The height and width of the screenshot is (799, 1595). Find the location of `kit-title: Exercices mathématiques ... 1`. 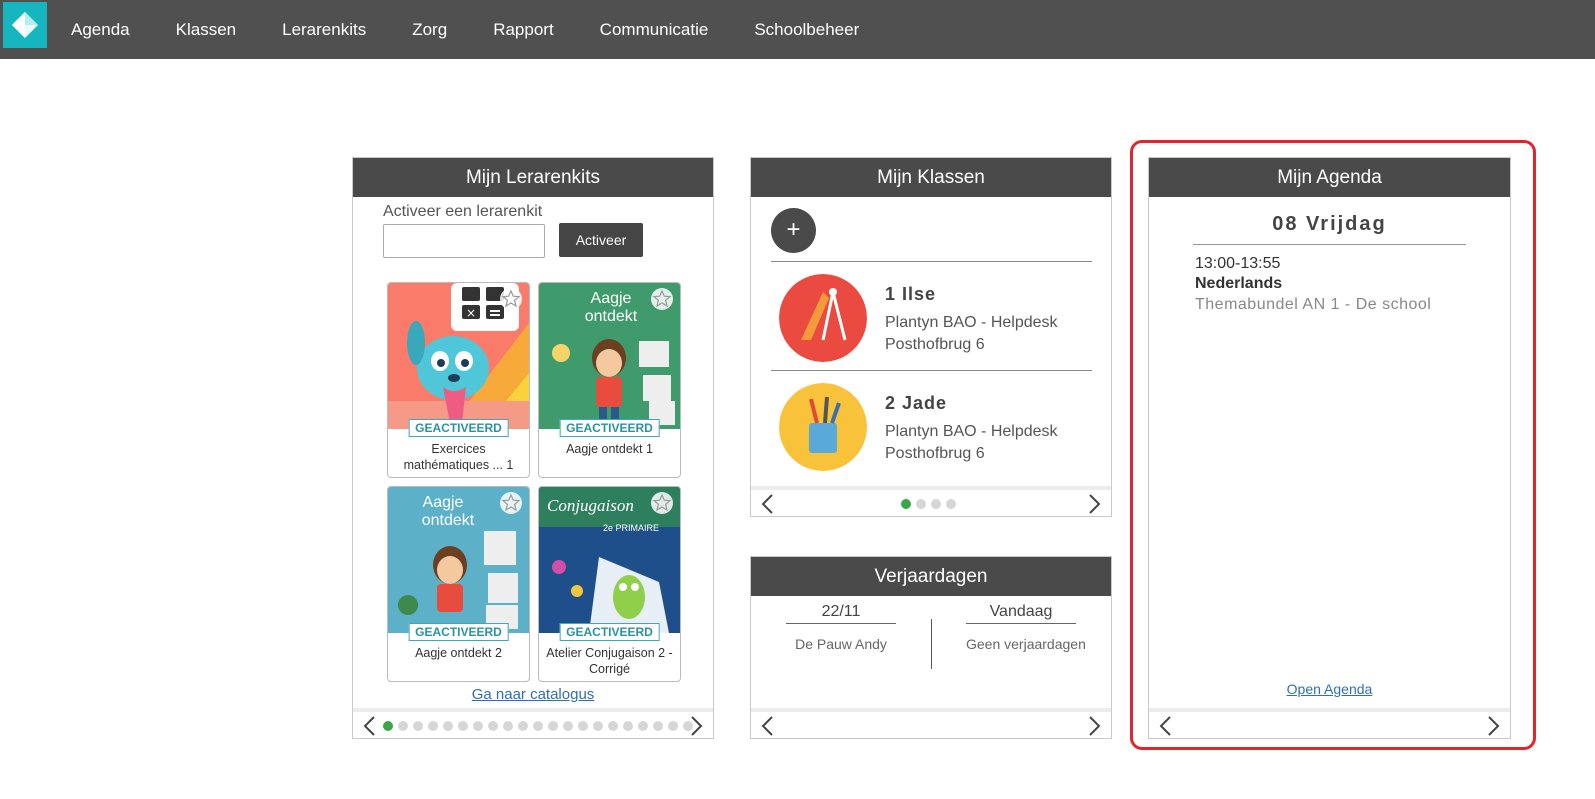

kit-title: Exercices mathématiques ... 1 is located at coordinates (458, 457).